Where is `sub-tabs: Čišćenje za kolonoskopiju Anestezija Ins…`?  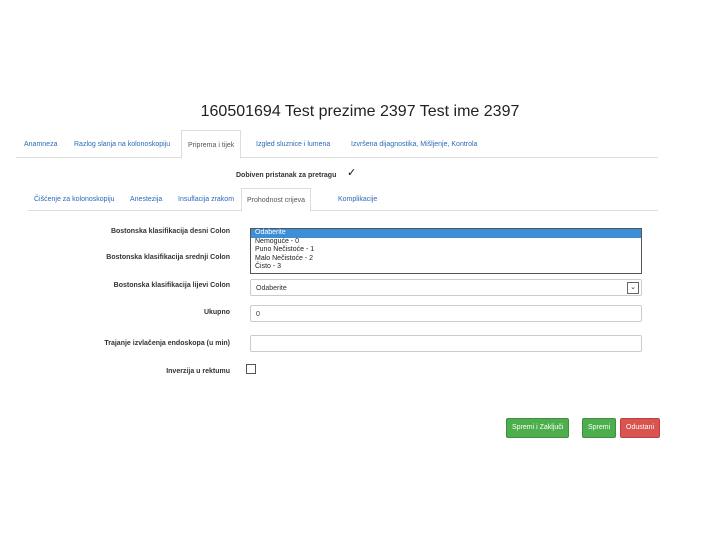
sub-tabs: Čišćenje za kolonoskopiju Anestezija Ins… is located at coordinates (343, 200).